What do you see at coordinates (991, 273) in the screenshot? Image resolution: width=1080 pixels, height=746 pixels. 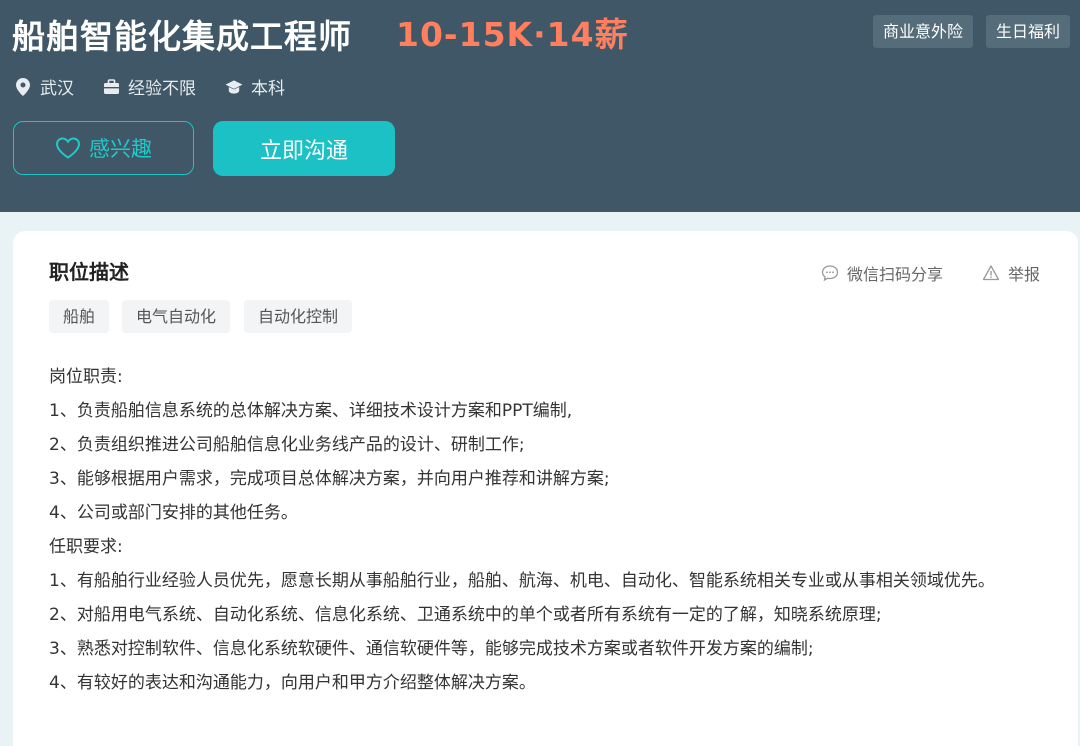 I see `warning-icon` at bounding box center [991, 273].